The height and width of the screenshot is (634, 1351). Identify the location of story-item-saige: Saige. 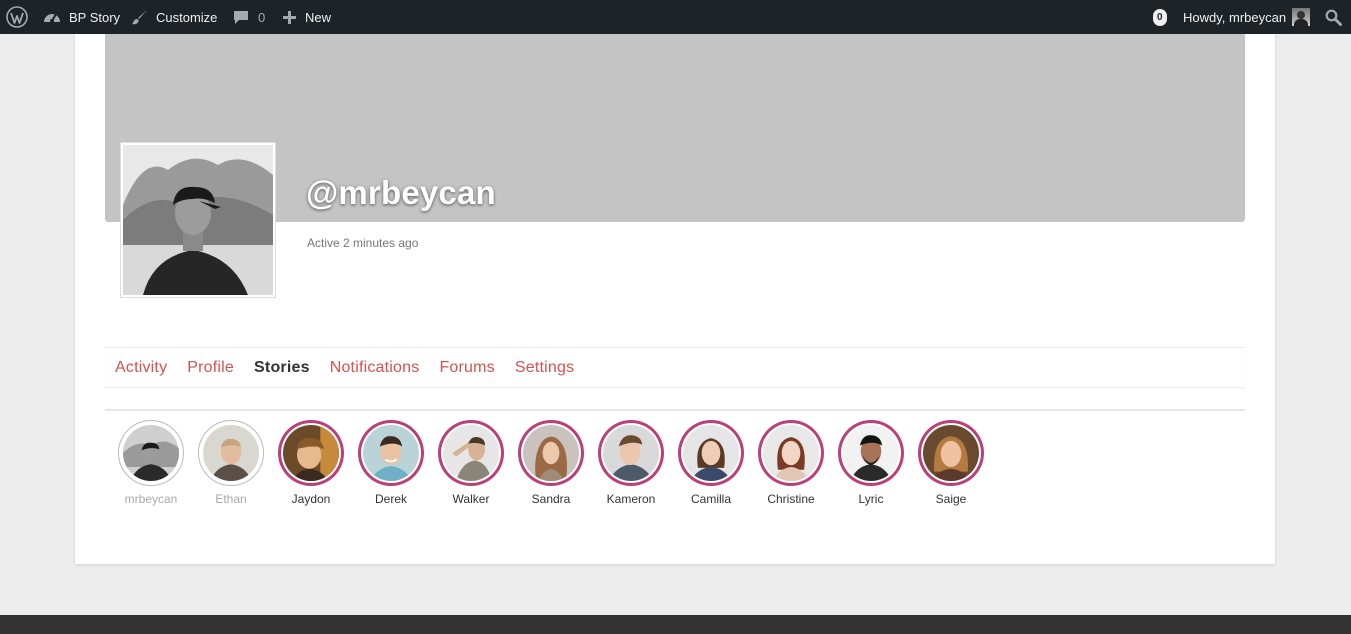
(951, 463).